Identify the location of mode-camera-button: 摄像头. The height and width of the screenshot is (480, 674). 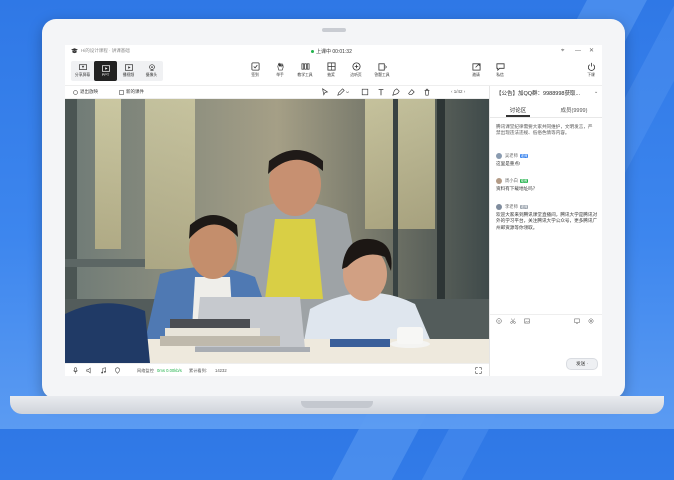
(151, 71).